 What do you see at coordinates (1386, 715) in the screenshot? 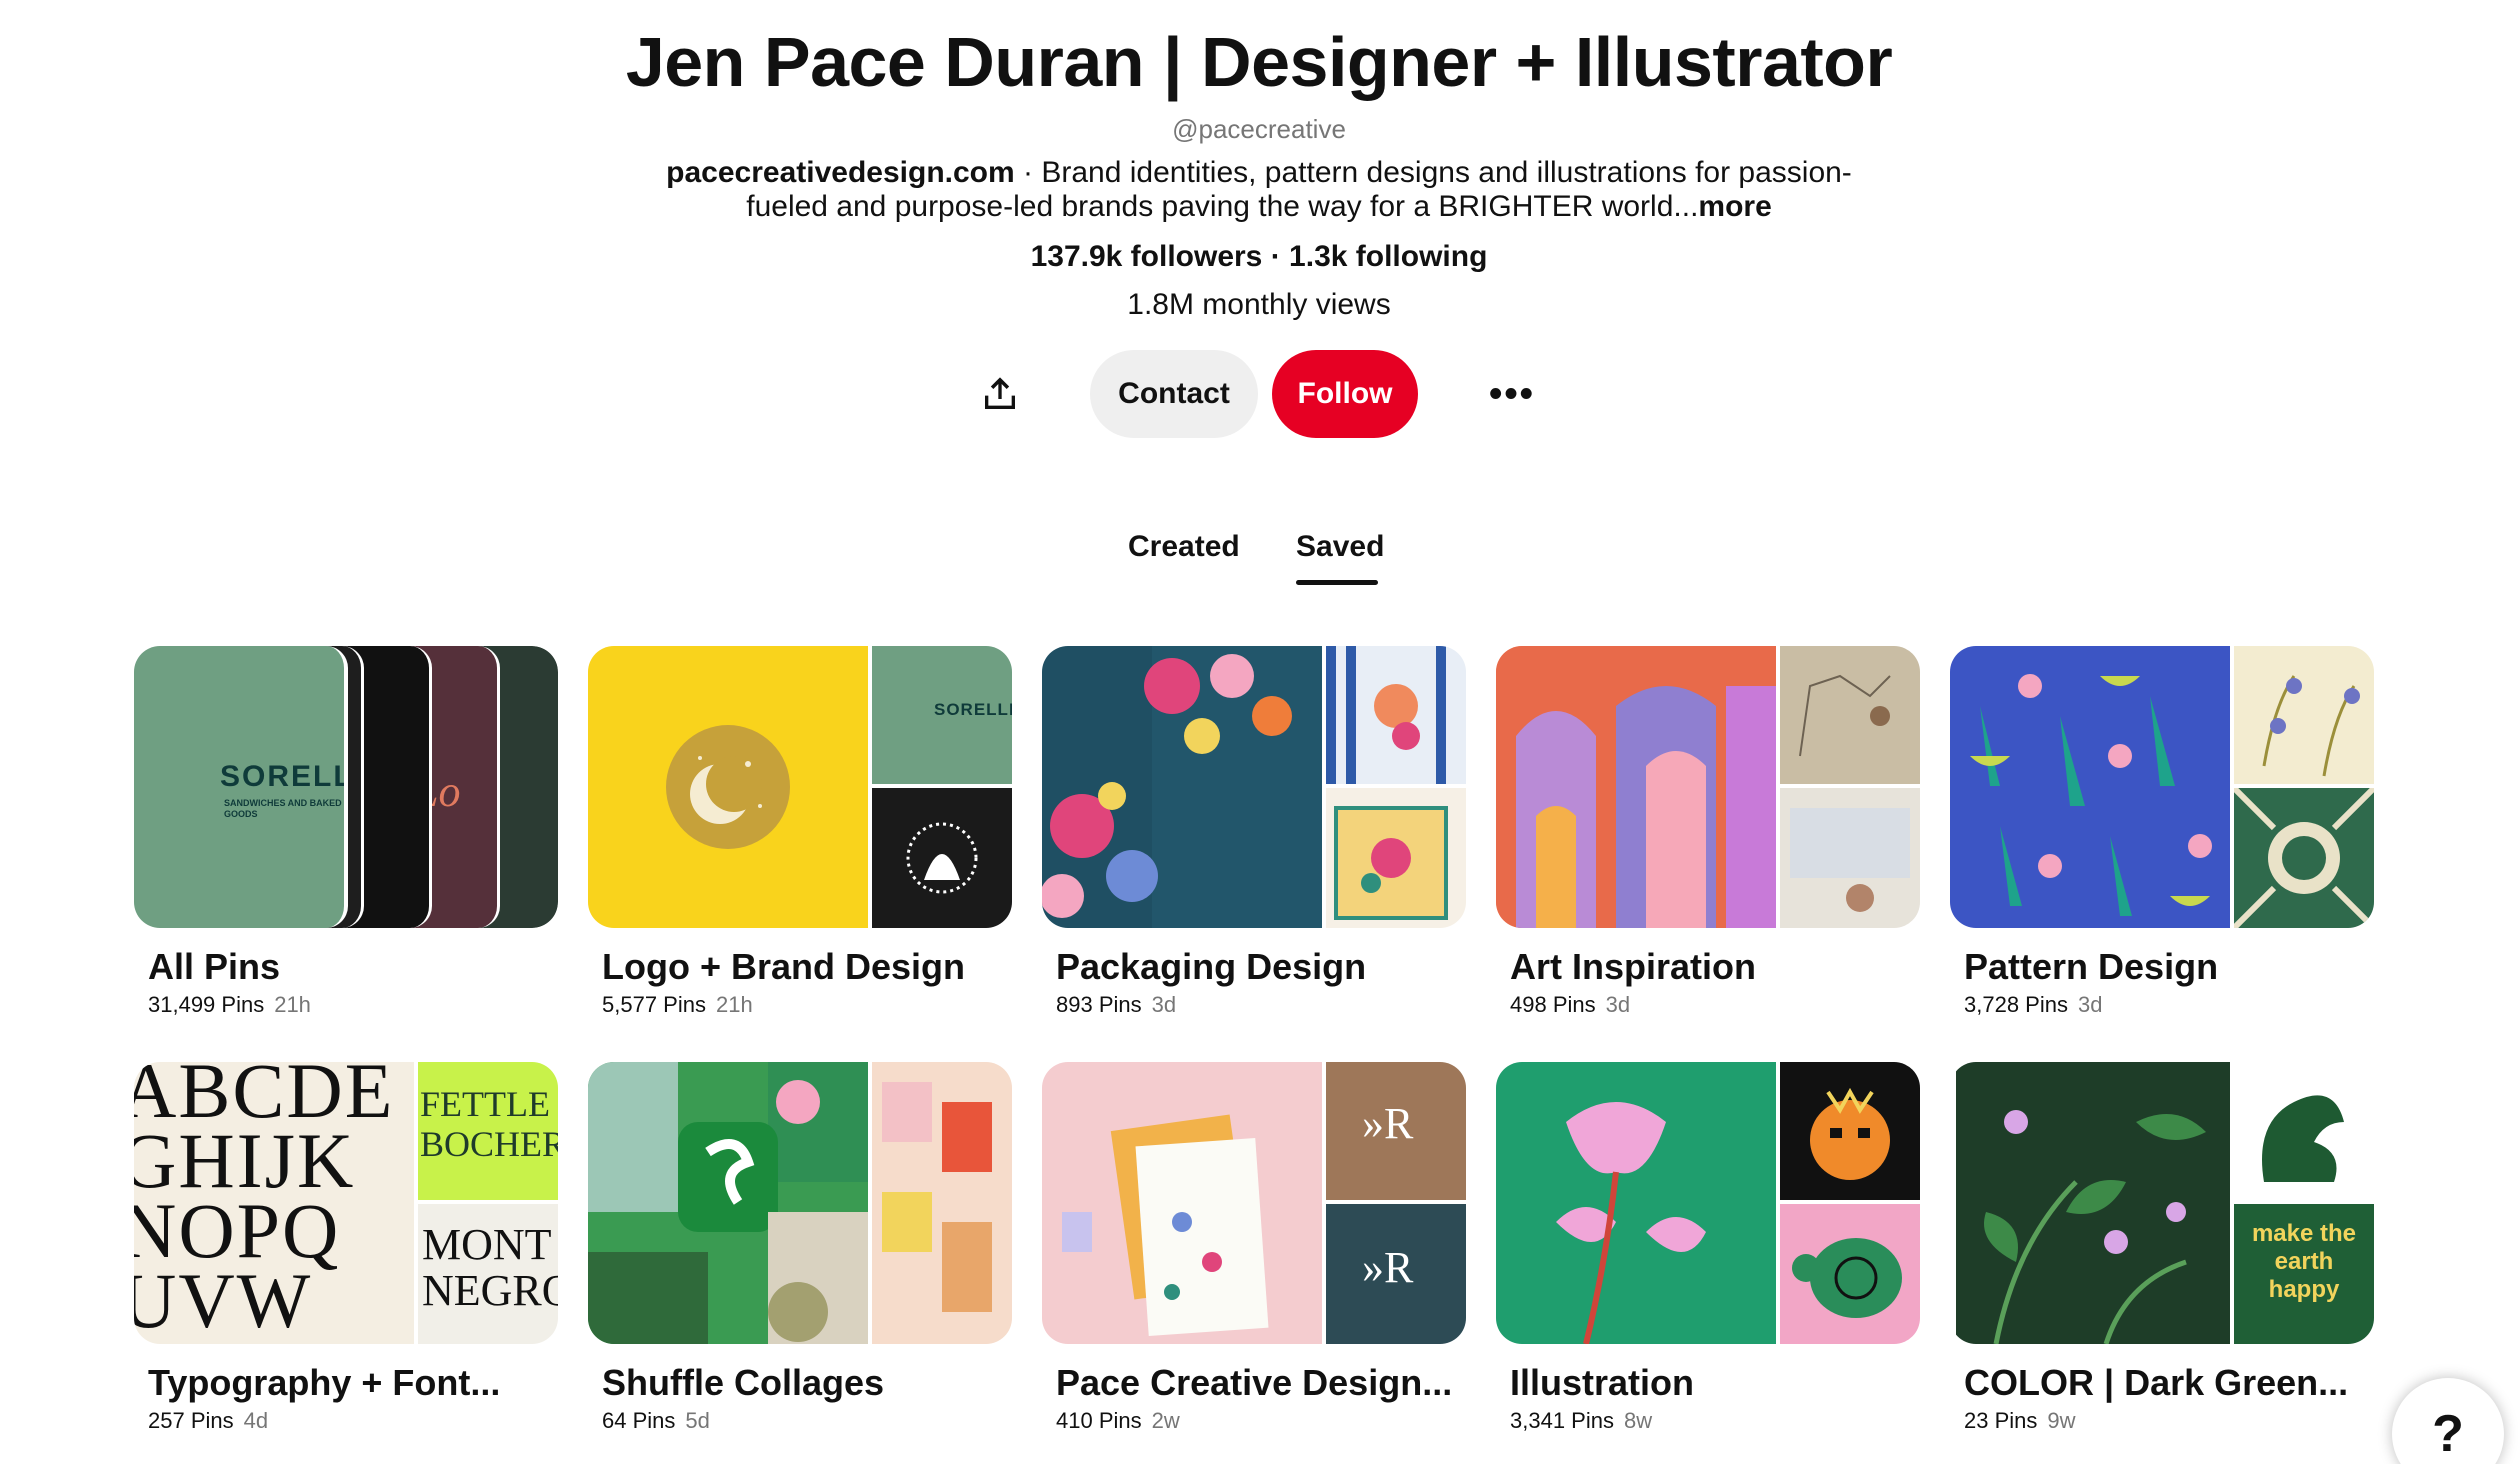
I see `striped-package-image` at bounding box center [1386, 715].